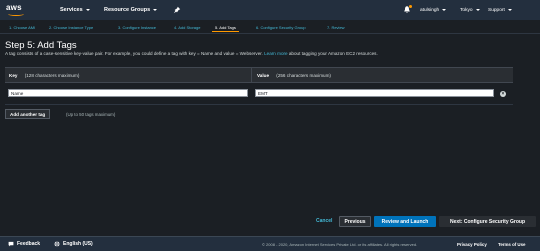 The image size is (540, 251). What do you see at coordinates (78, 244) in the screenshot?
I see `language-label: English (US)` at bounding box center [78, 244].